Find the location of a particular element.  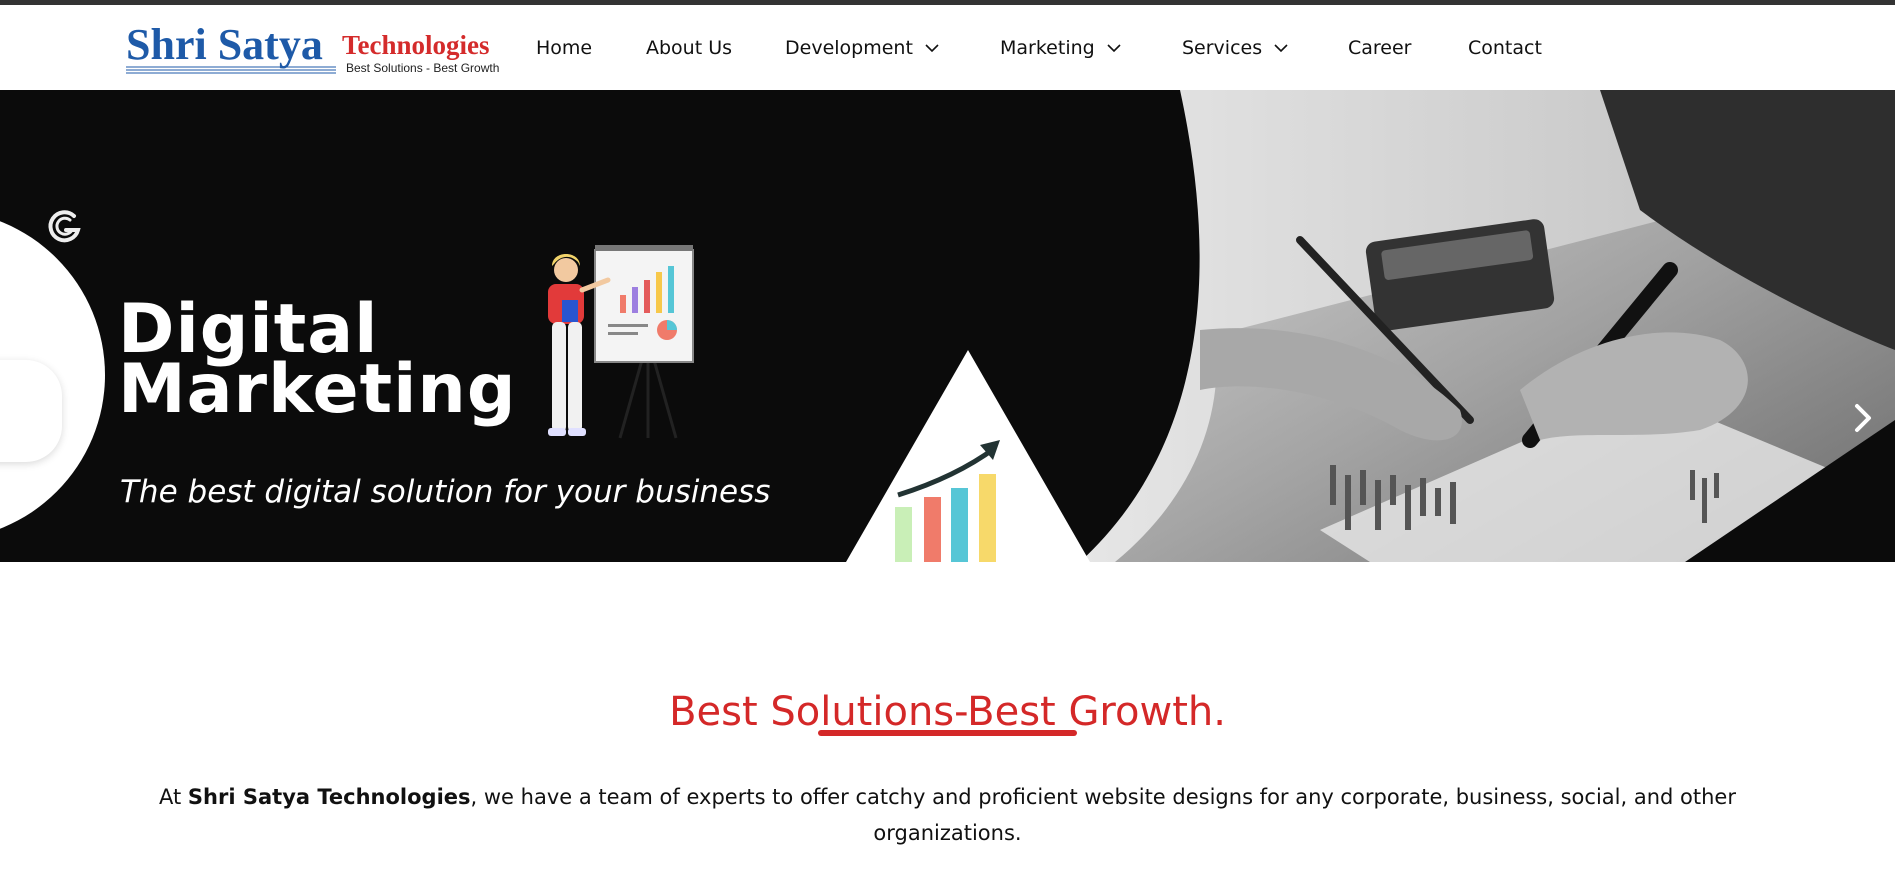

nav-home: Home is located at coordinates (564, 47).